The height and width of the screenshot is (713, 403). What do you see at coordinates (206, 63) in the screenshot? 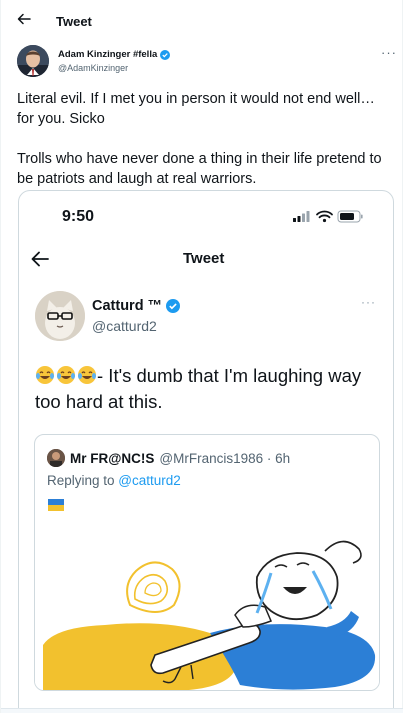
I see `tweet-author: Adam Kinzinger #fella @AdamKinzinger ···` at bounding box center [206, 63].